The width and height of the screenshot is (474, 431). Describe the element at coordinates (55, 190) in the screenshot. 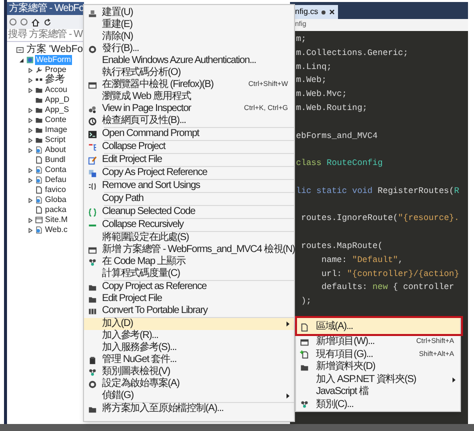

I see `tree-item: favico` at that location.